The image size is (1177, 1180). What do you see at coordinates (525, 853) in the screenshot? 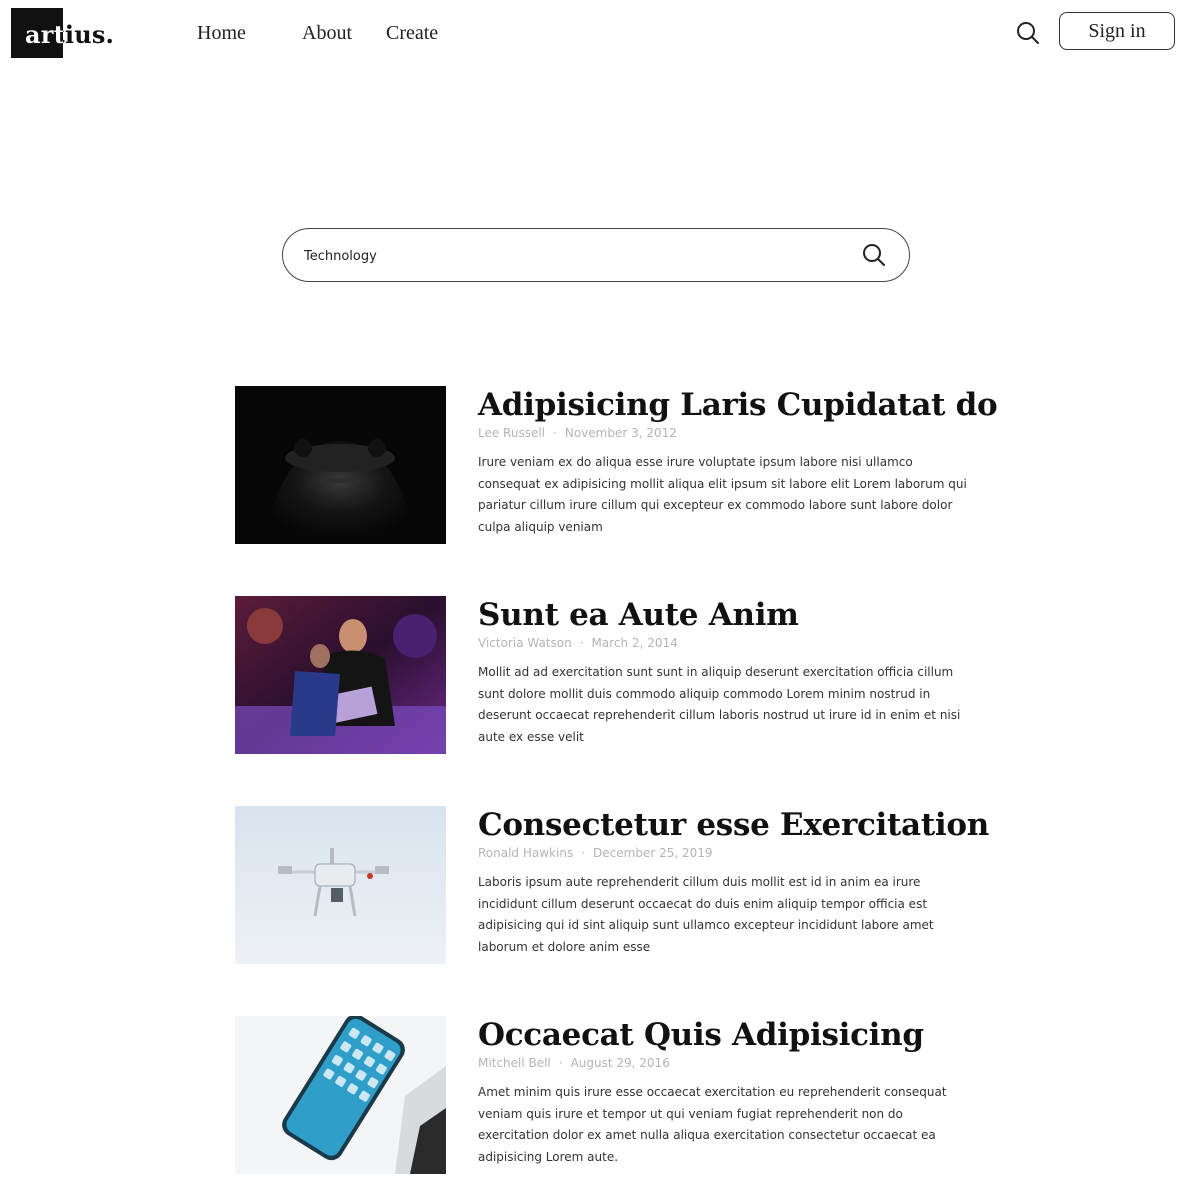
I see `article-author: Ronald Hawkins` at bounding box center [525, 853].